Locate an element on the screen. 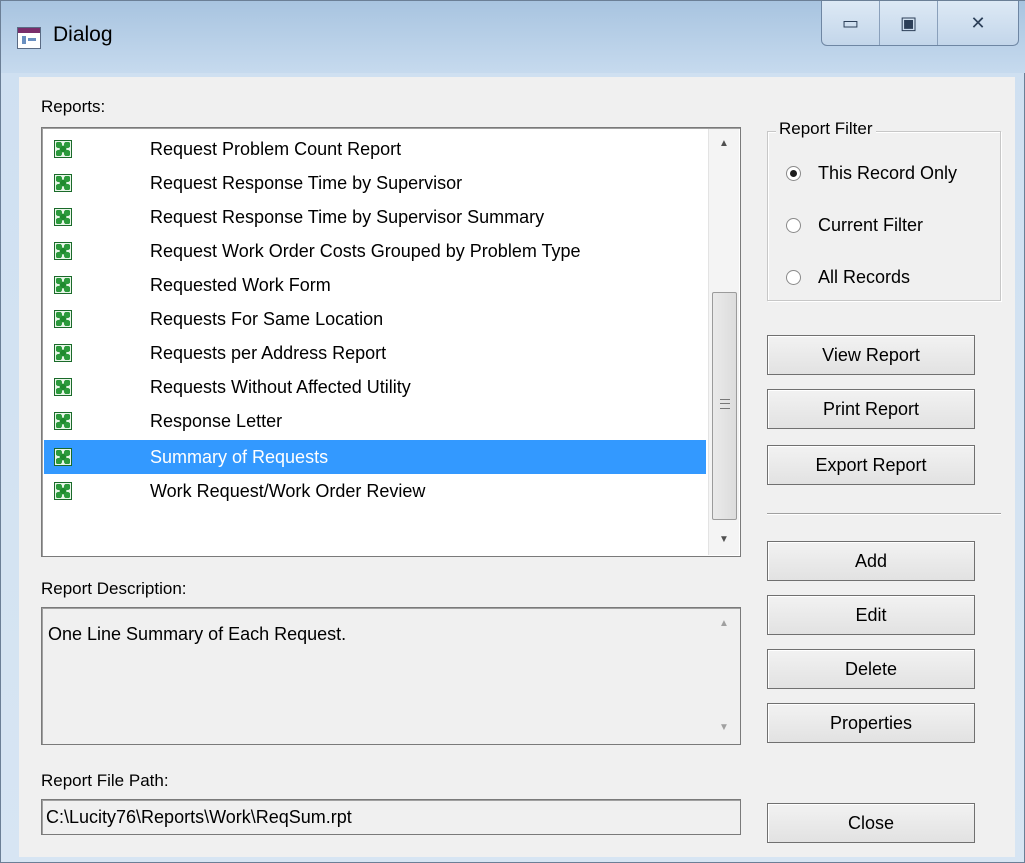 This screenshot has width=1025, height=863. separator is located at coordinates (884, 514).